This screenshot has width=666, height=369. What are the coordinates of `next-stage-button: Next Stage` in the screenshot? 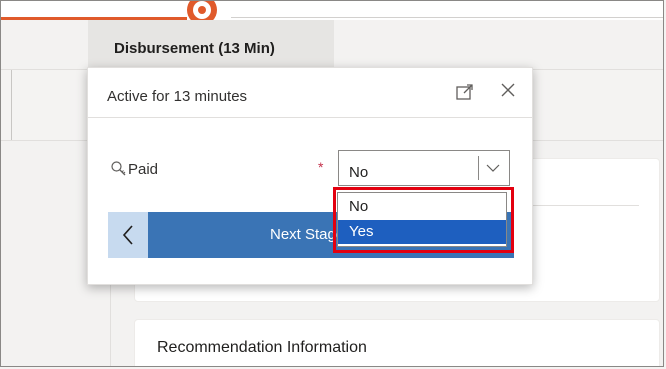 It's located at (307, 234).